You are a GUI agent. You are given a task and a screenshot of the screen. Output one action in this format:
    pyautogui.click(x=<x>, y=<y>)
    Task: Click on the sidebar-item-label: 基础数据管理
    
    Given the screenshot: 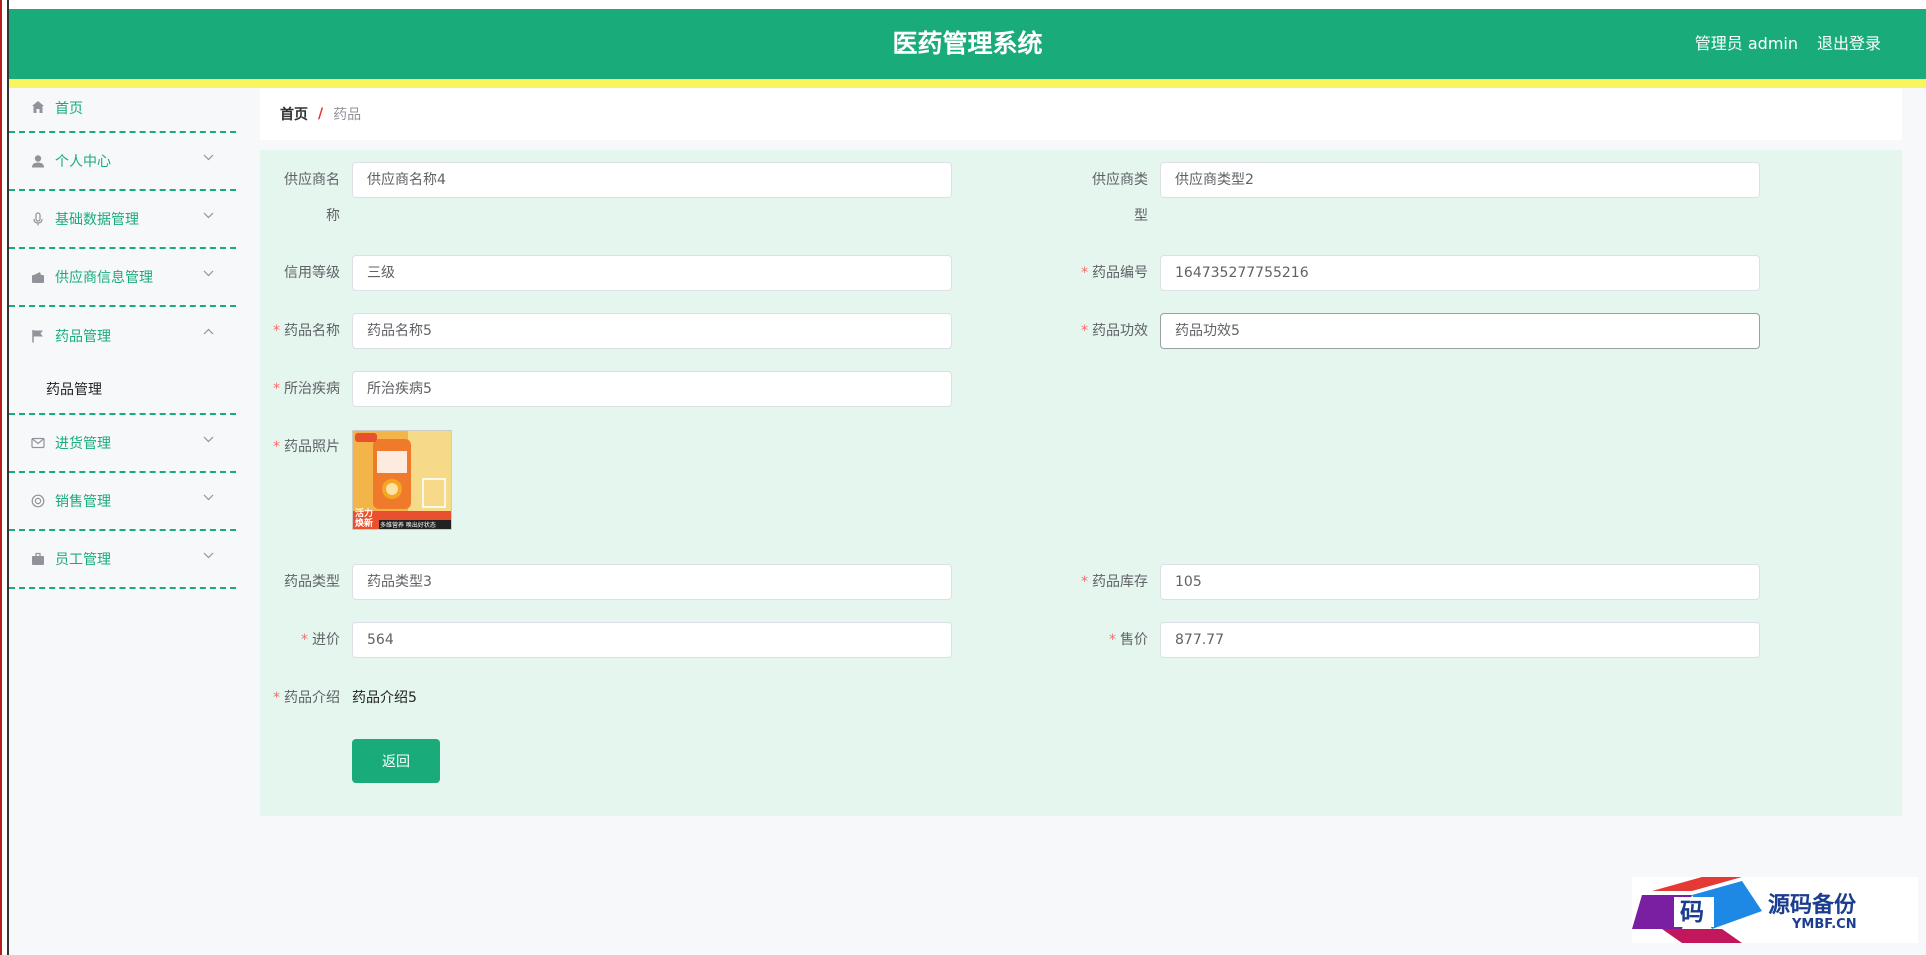 What is the action you would take?
    pyautogui.click(x=97, y=220)
    